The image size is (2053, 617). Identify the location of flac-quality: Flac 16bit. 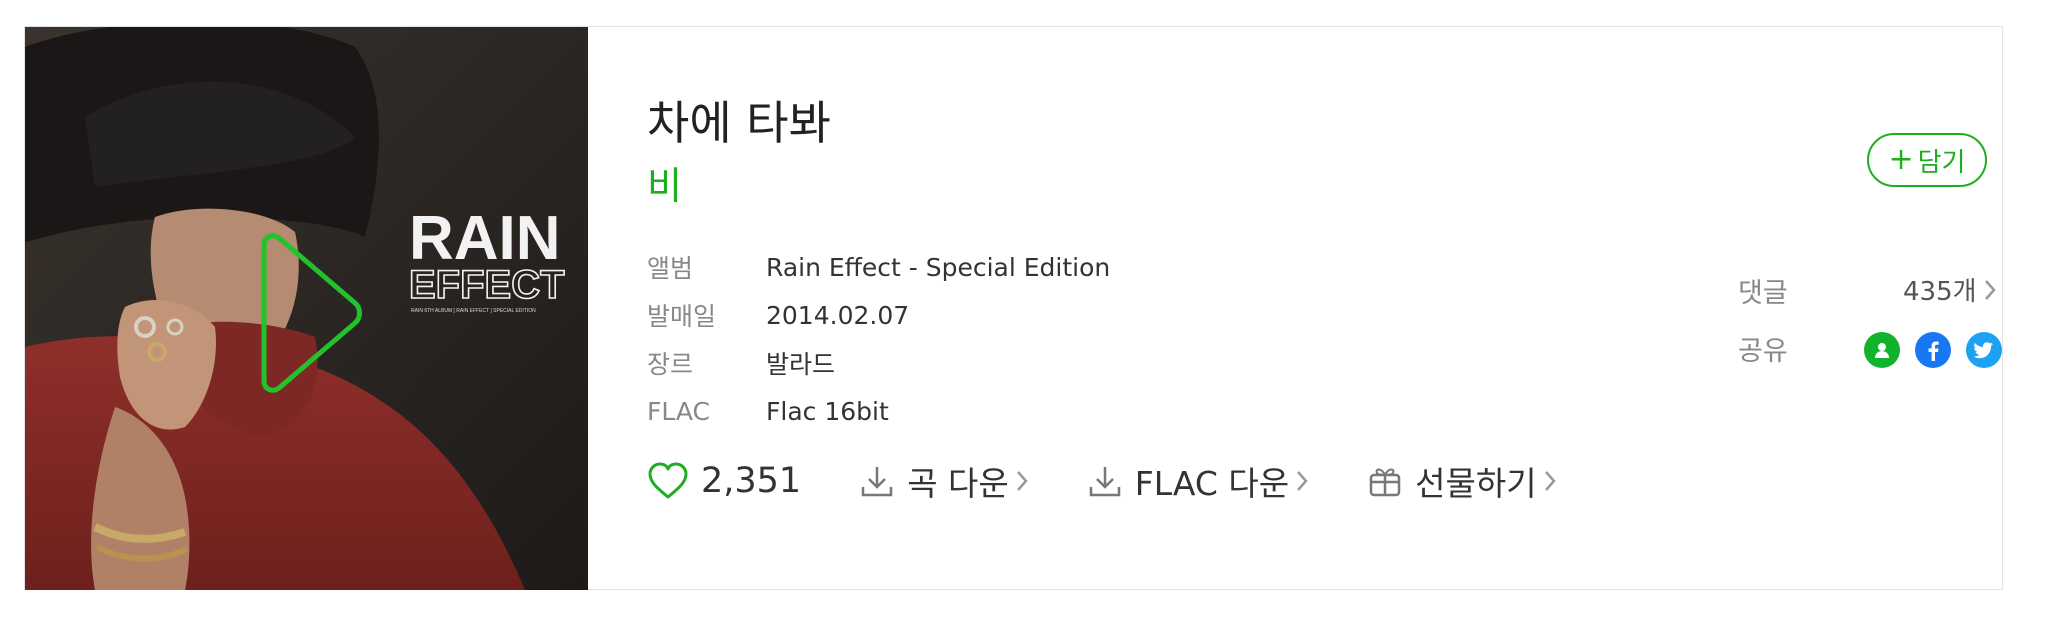
(827, 411).